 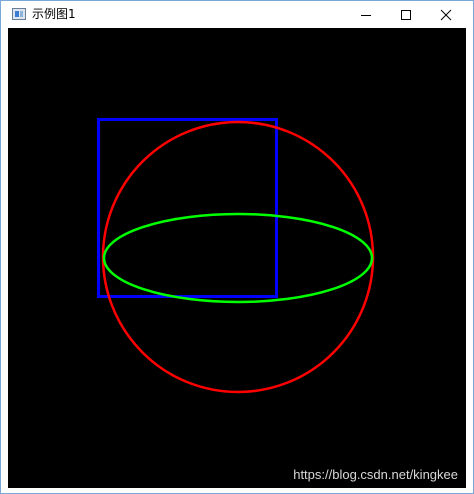 I want to click on maximize-icon, so click(x=406, y=14).